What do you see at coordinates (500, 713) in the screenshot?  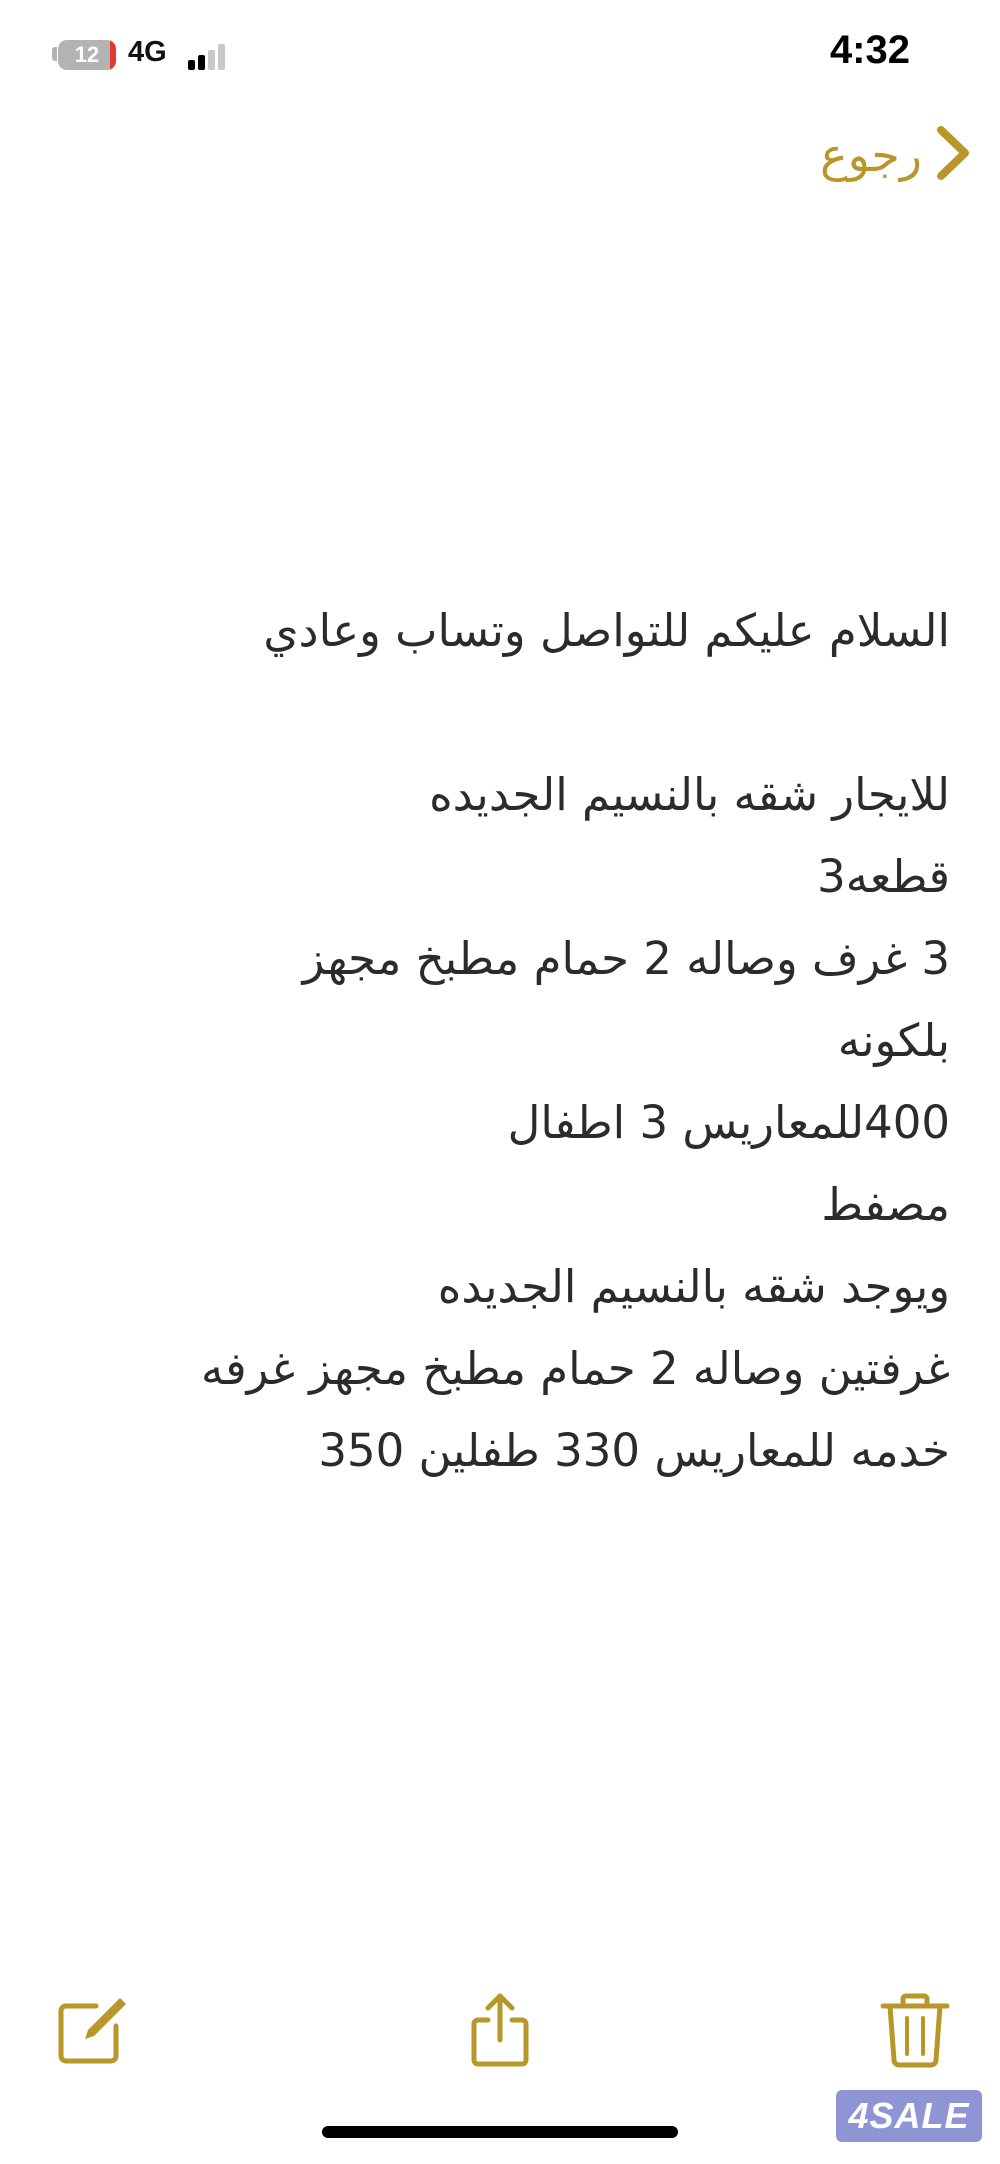 I see `note-line` at bounding box center [500, 713].